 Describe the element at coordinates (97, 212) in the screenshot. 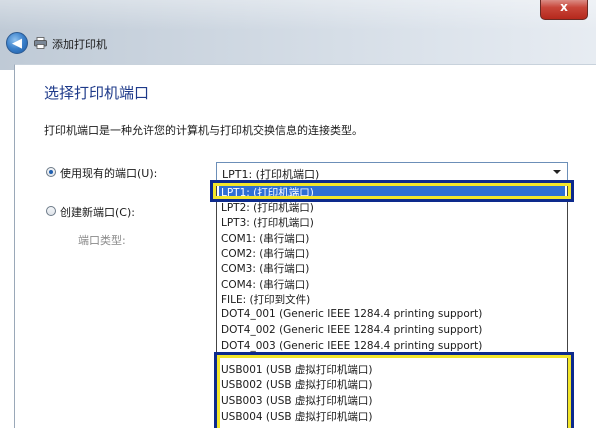

I see `create-new-port-label: 创建新端口(C):` at that location.